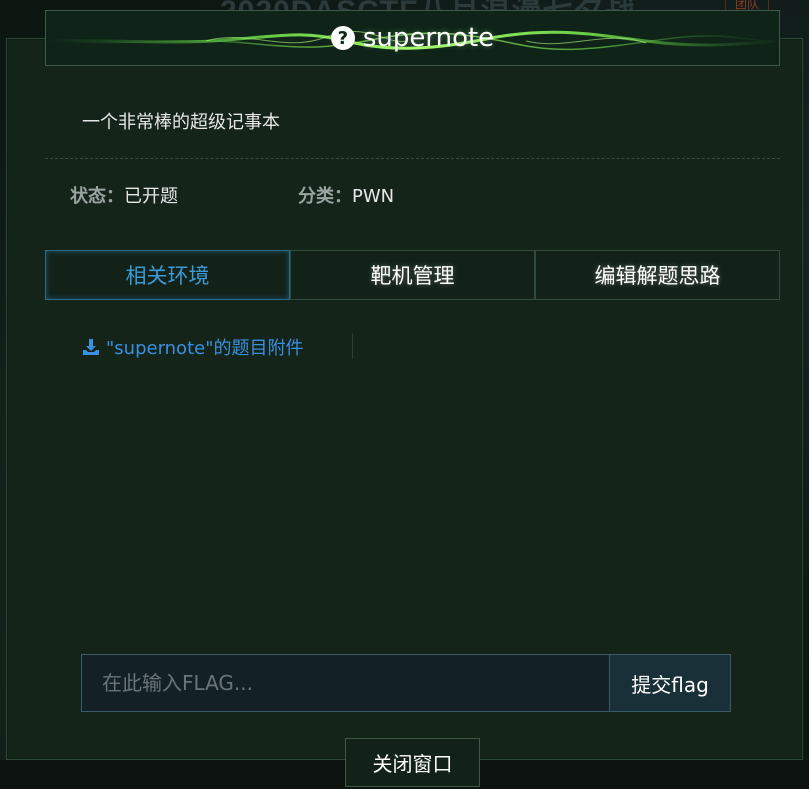 The image size is (809, 789). I want to click on category-field: 分类：PWN, so click(346, 195).